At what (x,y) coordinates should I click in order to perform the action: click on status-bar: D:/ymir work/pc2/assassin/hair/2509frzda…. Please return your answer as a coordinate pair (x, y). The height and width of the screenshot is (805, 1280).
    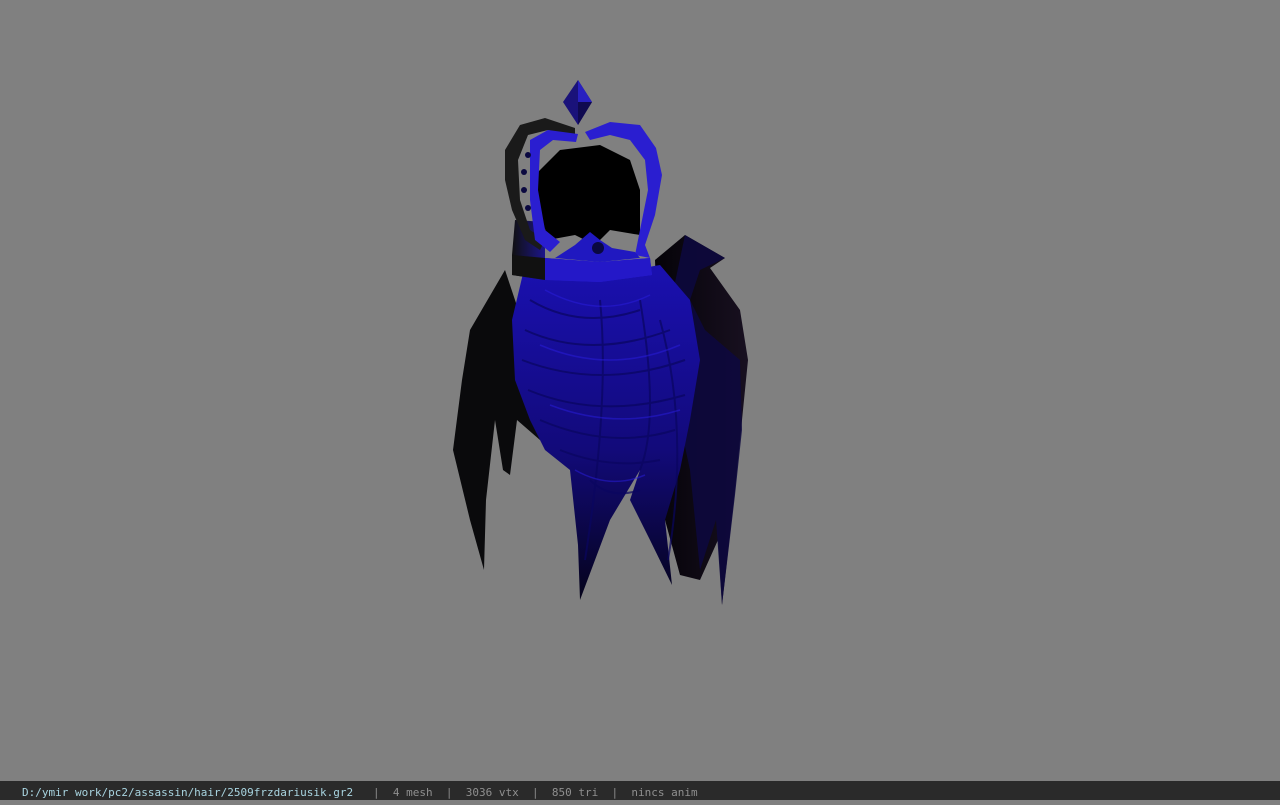
    Looking at the image, I should click on (640, 790).